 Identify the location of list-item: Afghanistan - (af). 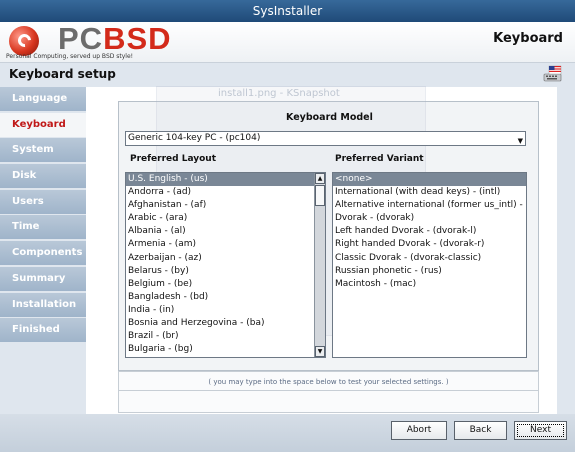
(225, 205).